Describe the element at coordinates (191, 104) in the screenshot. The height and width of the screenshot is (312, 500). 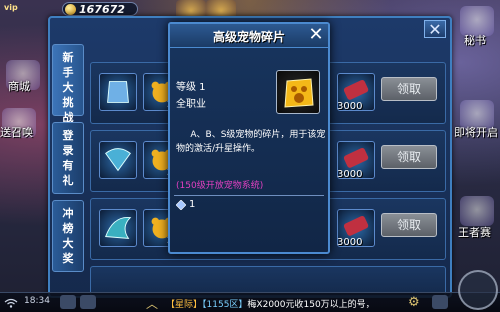
I see `item-job: 全职业` at that location.